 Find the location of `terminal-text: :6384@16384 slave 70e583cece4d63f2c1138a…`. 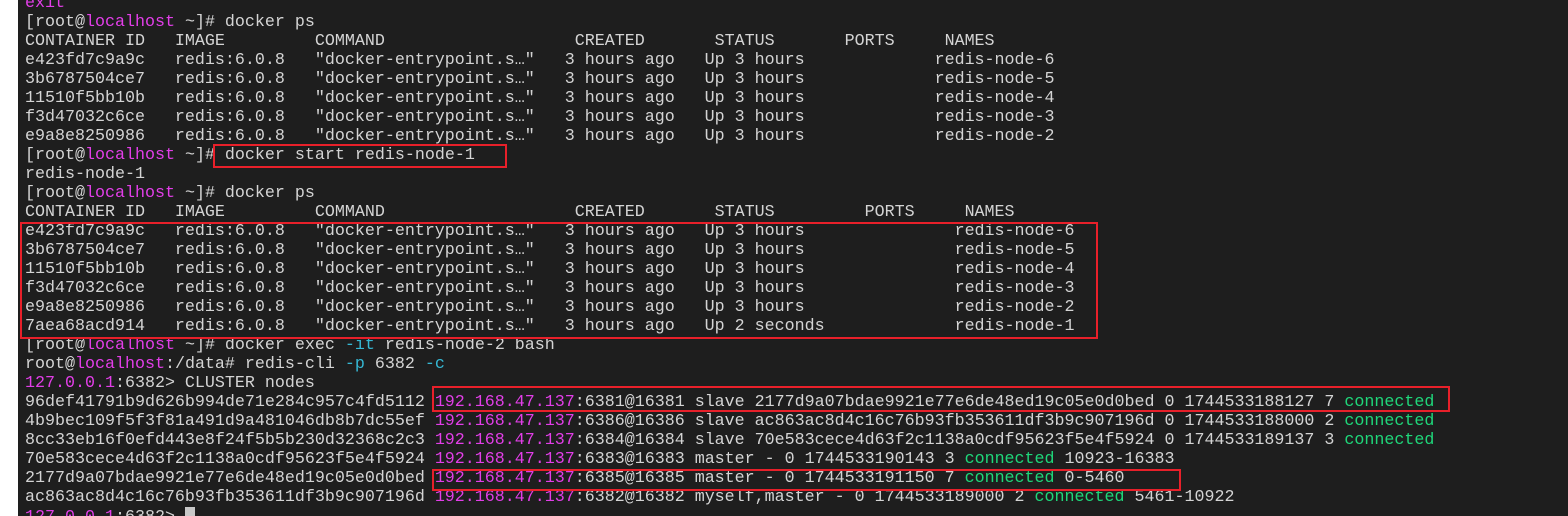

terminal-text: :6384@16384 slave 70e583cece4d63f2c1138a… is located at coordinates (959, 440).